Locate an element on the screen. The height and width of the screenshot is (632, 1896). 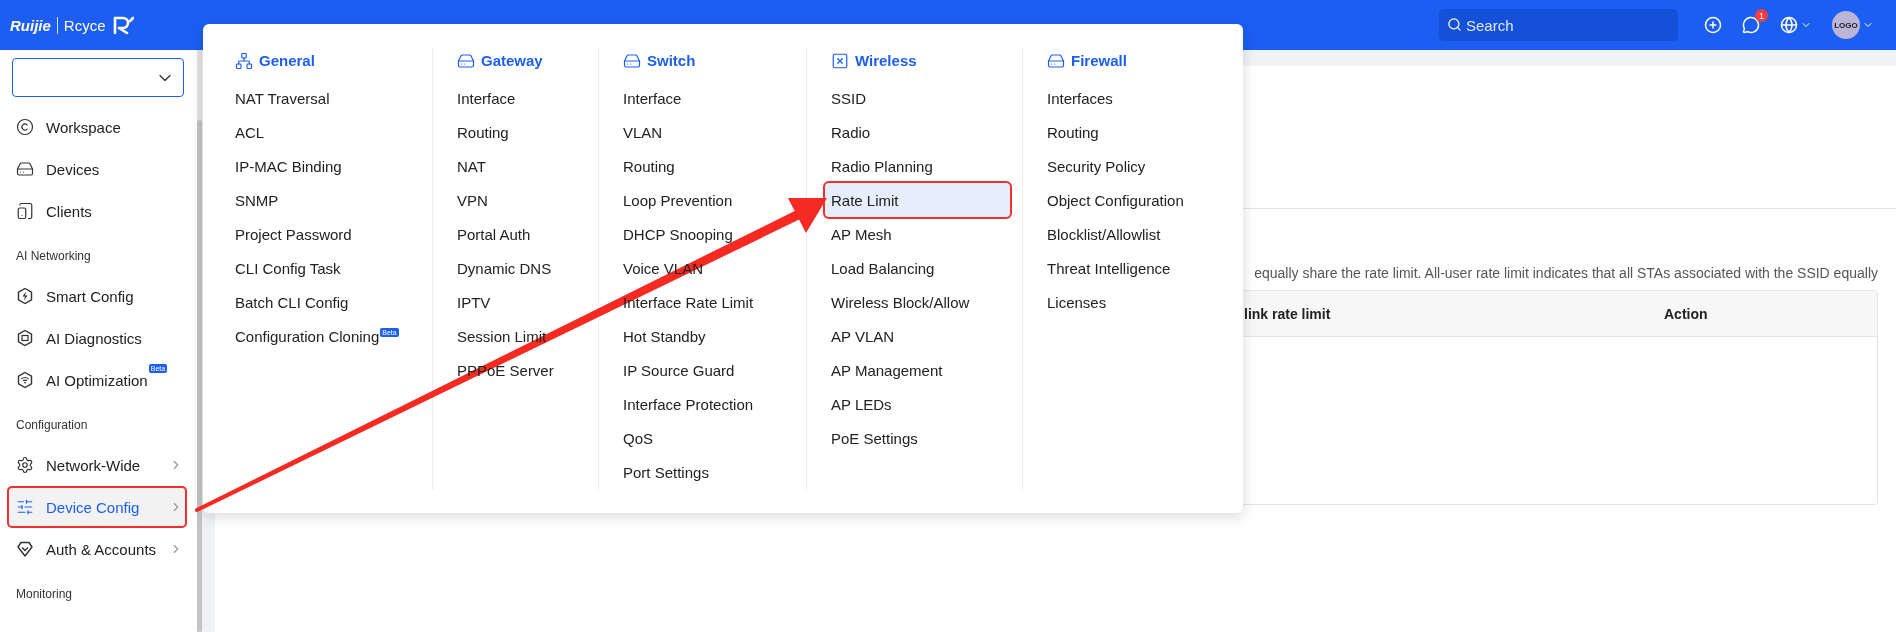
menu-item: Session Limit is located at coordinates (518, 336).